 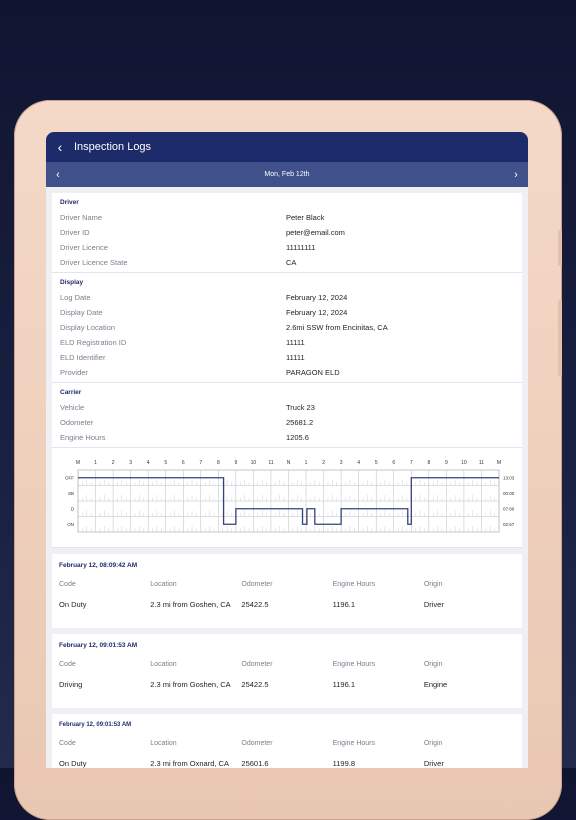 What do you see at coordinates (71, 493) in the screenshot?
I see `graph-status-label: SB` at bounding box center [71, 493].